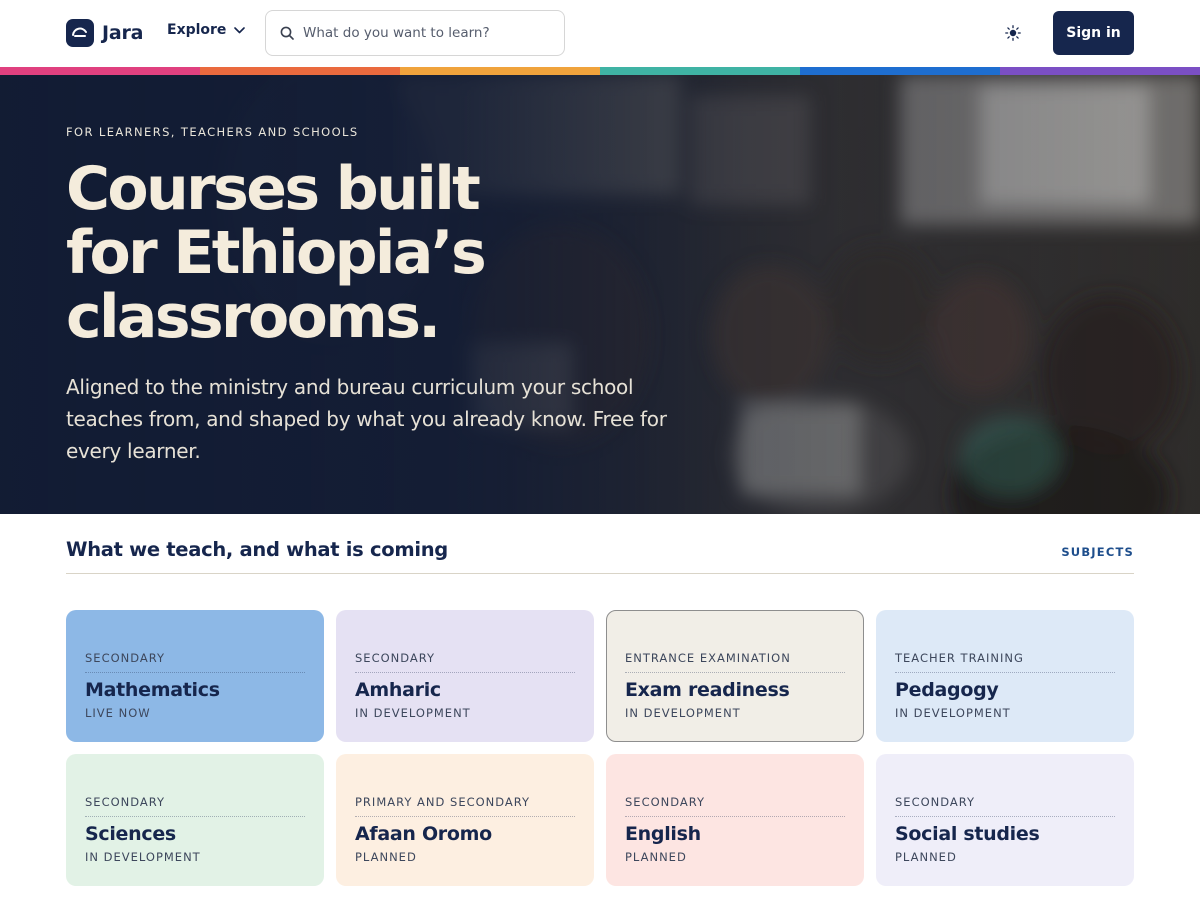  What do you see at coordinates (152, 690) in the screenshot?
I see `subject-name: Mathematics` at bounding box center [152, 690].